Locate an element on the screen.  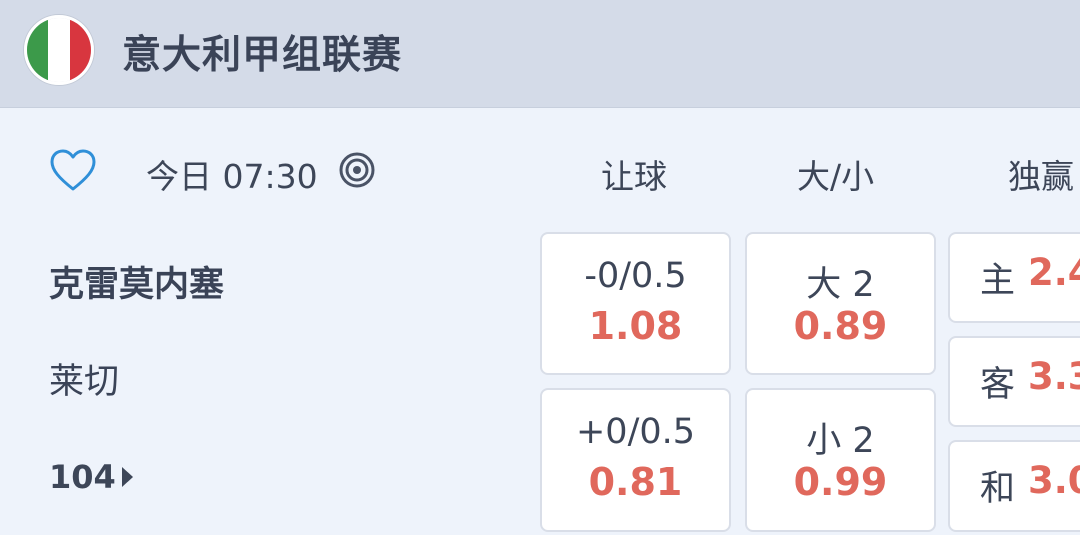
match-result-label: 客 is located at coordinates (998, 385).